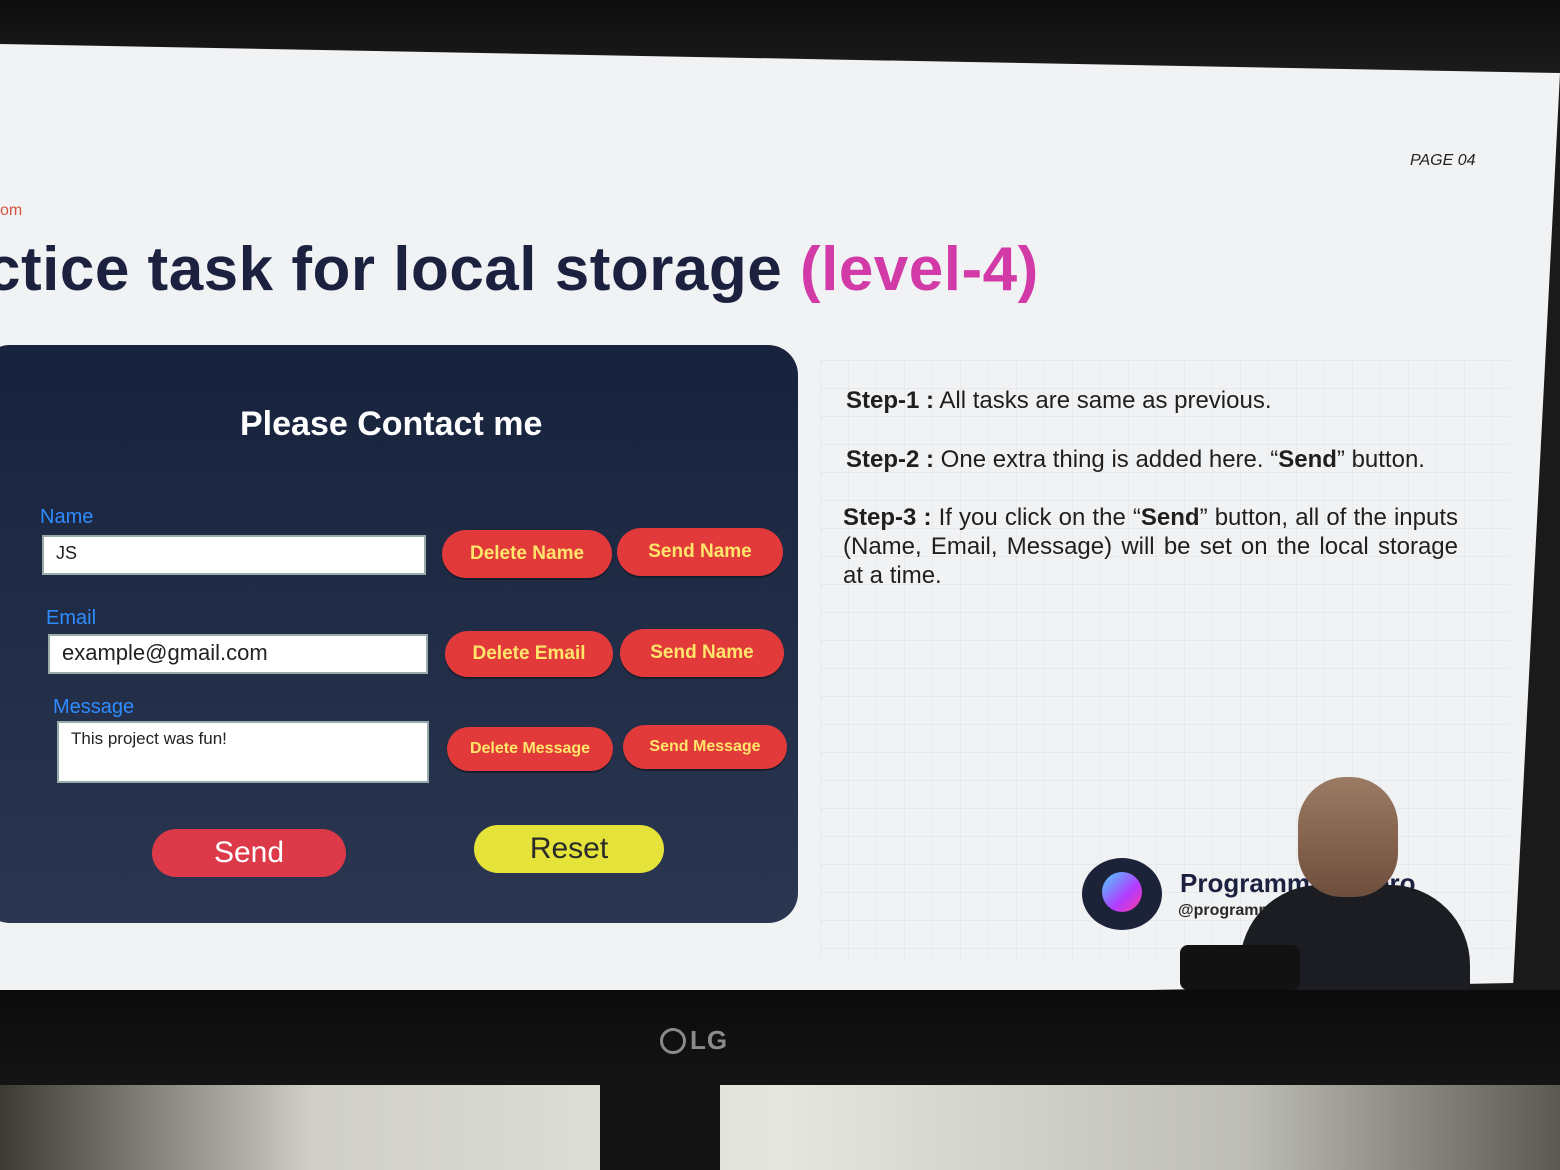 The width and height of the screenshot is (1560, 1170). I want to click on send-message-button: Send Message, so click(705, 747).